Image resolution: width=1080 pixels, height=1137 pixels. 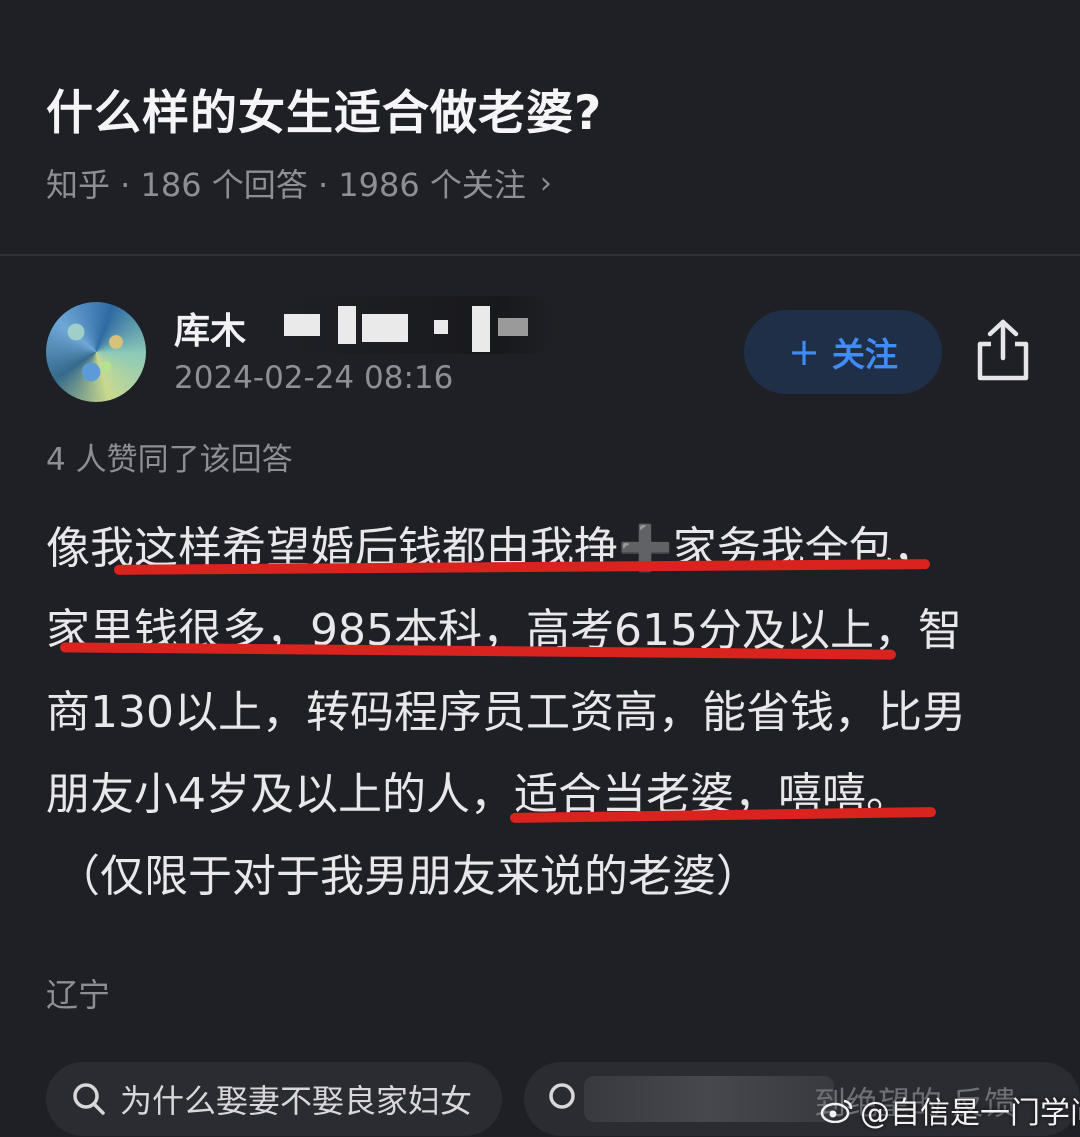 What do you see at coordinates (408, 876) in the screenshot?
I see `answer-line-5: （仅限于对于我男朋友来说的老婆）` at bounding box center [408, 876].